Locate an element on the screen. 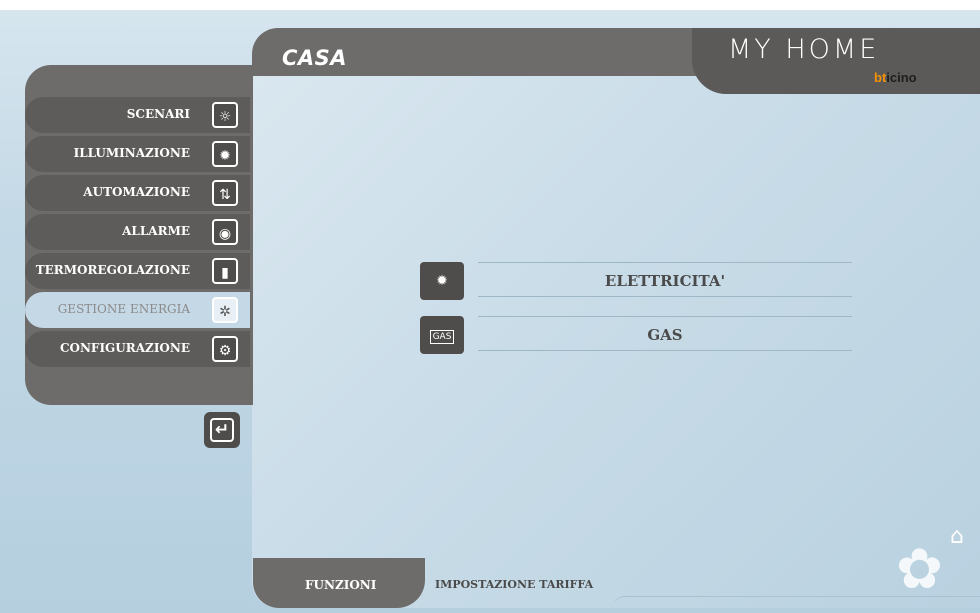  tab-label: FUNZIONI is located at coordinates (341, 585).